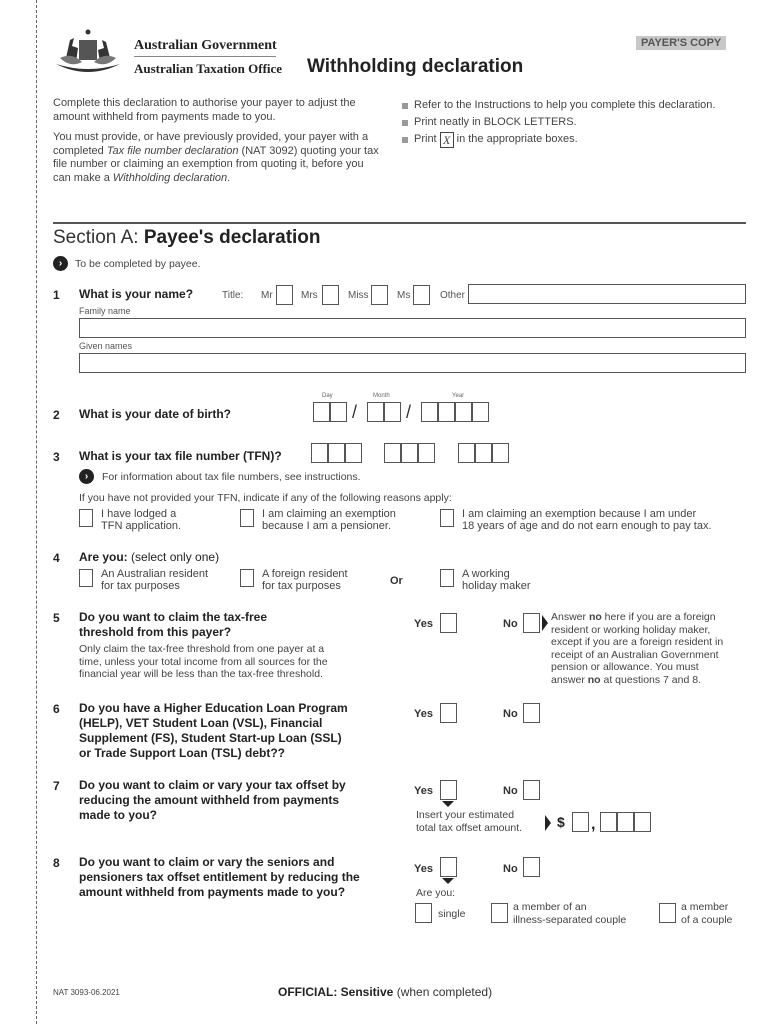 The image size is (770, 1024). I want to click on note-line: Answer no here if you are a foreign, so click(637, 617).